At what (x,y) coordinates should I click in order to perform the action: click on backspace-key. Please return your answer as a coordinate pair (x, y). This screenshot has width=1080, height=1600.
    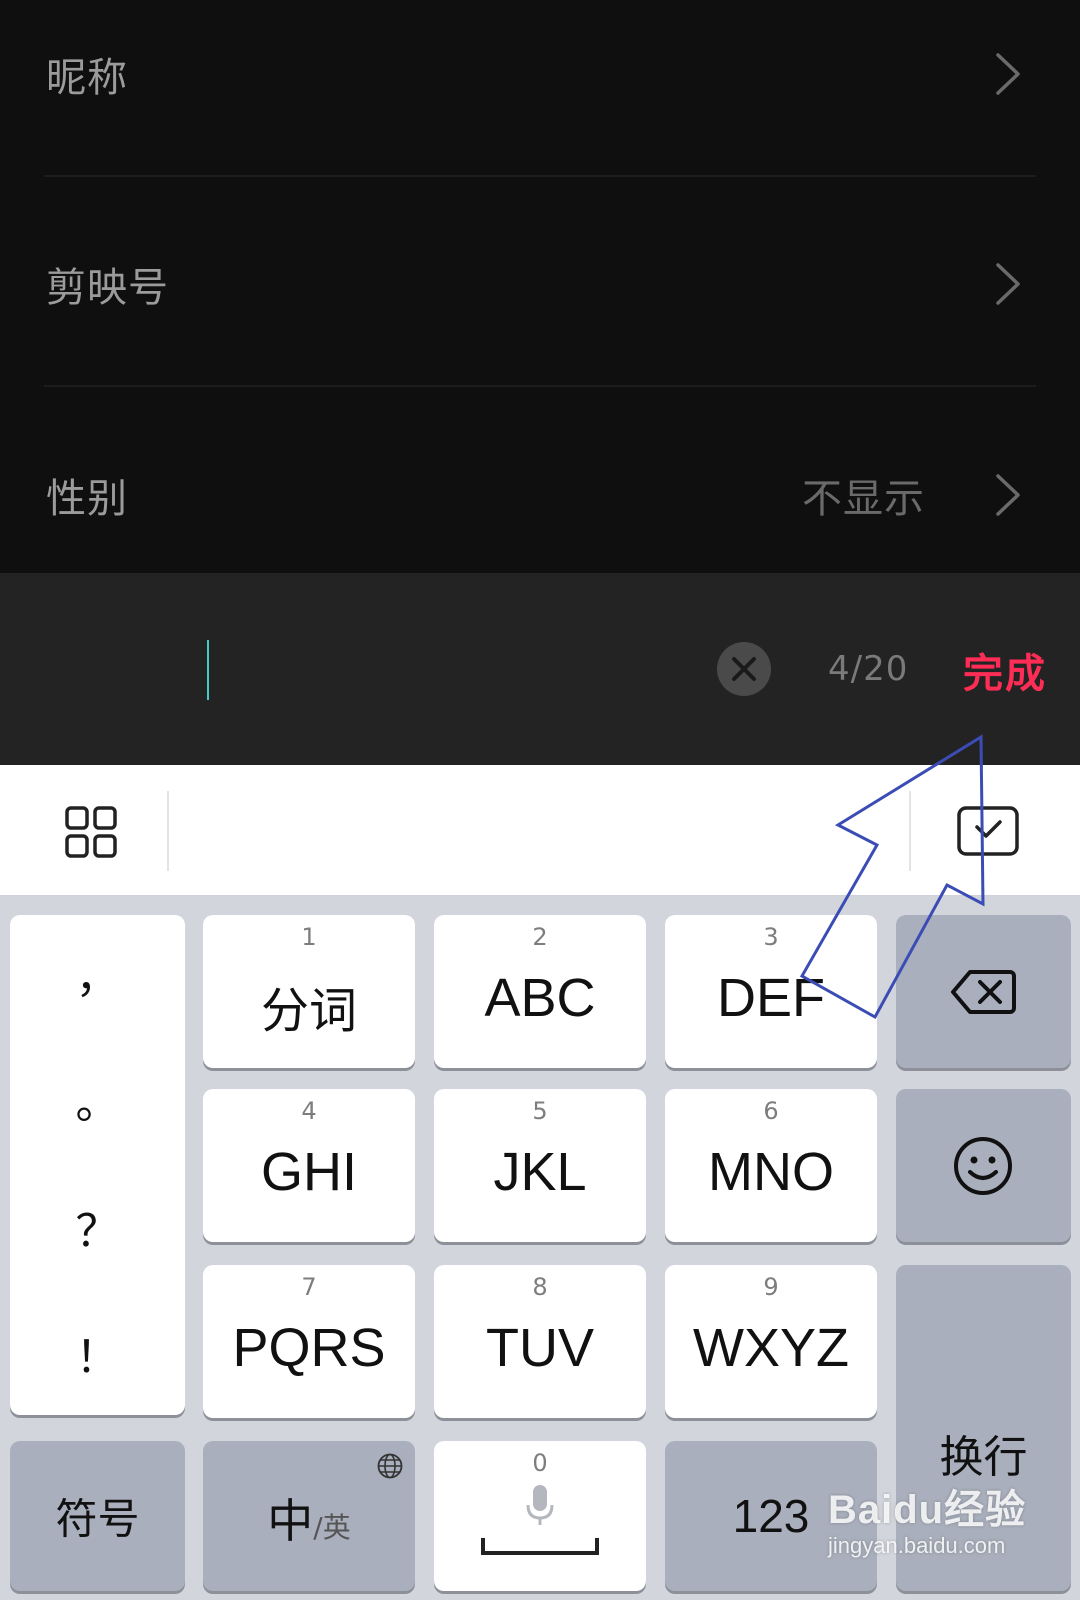
    Looking at the image, I should click on (983, 991).